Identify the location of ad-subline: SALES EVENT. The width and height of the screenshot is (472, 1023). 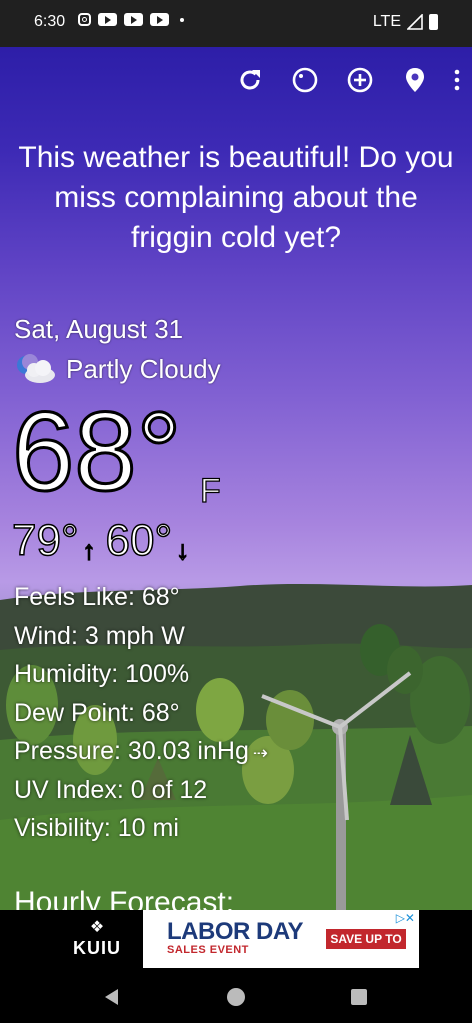
(208, 950).